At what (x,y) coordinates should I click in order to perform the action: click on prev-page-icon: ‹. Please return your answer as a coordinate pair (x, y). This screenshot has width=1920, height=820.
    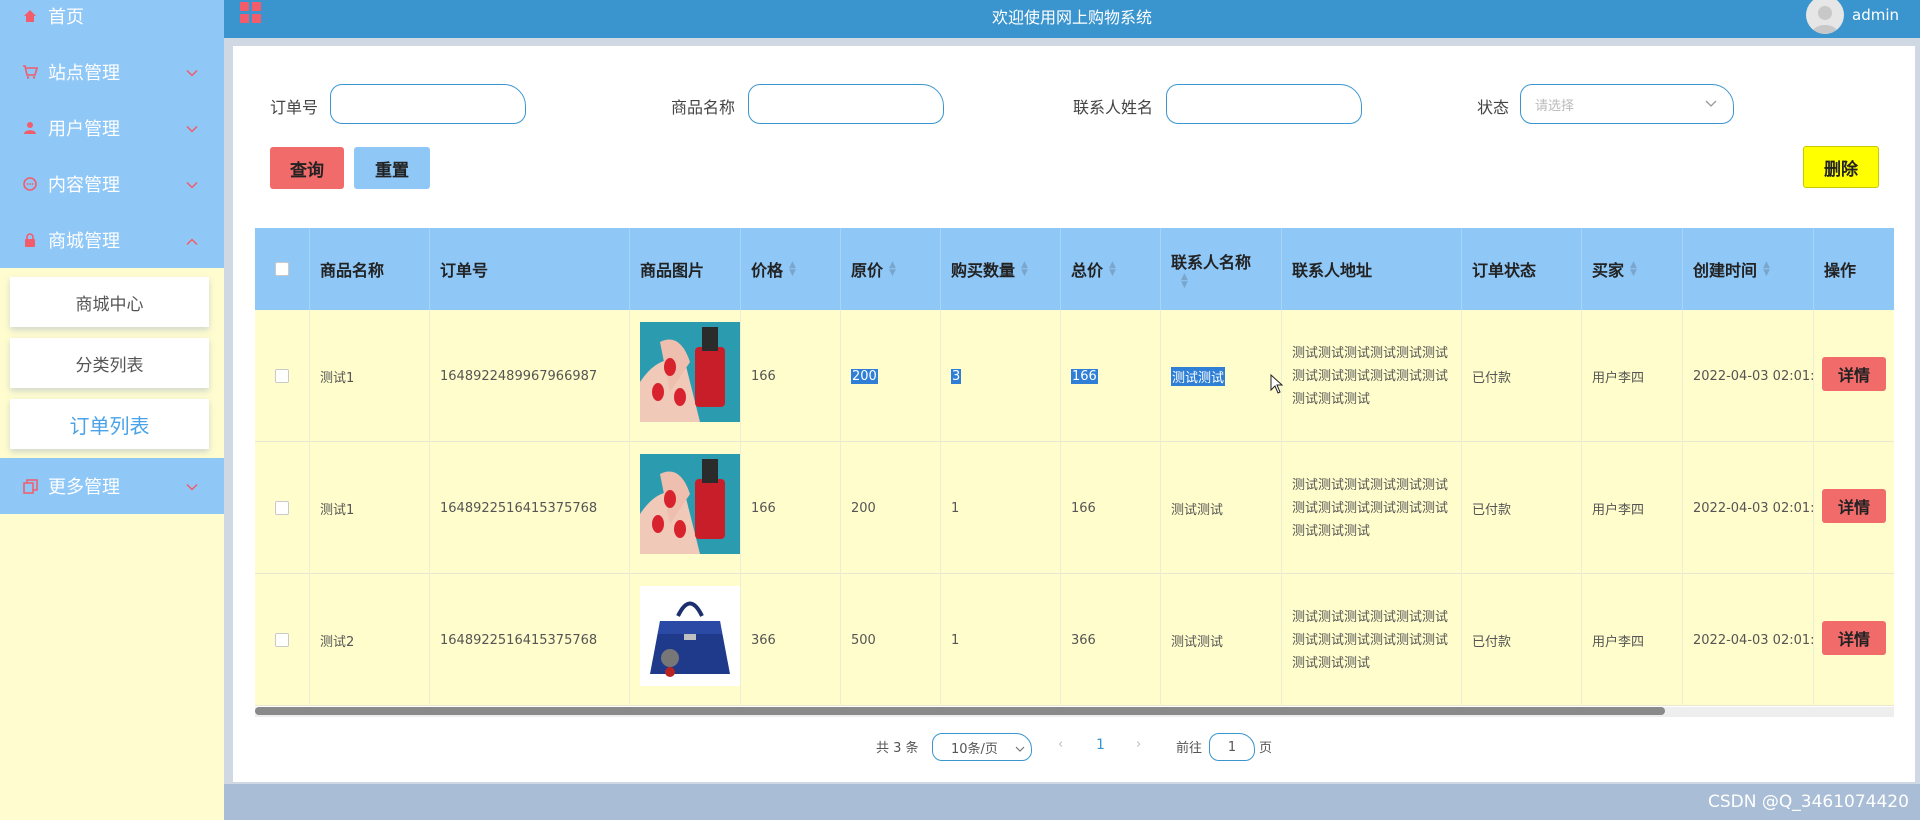
    Looking at the image, I should click on (1060, 744).